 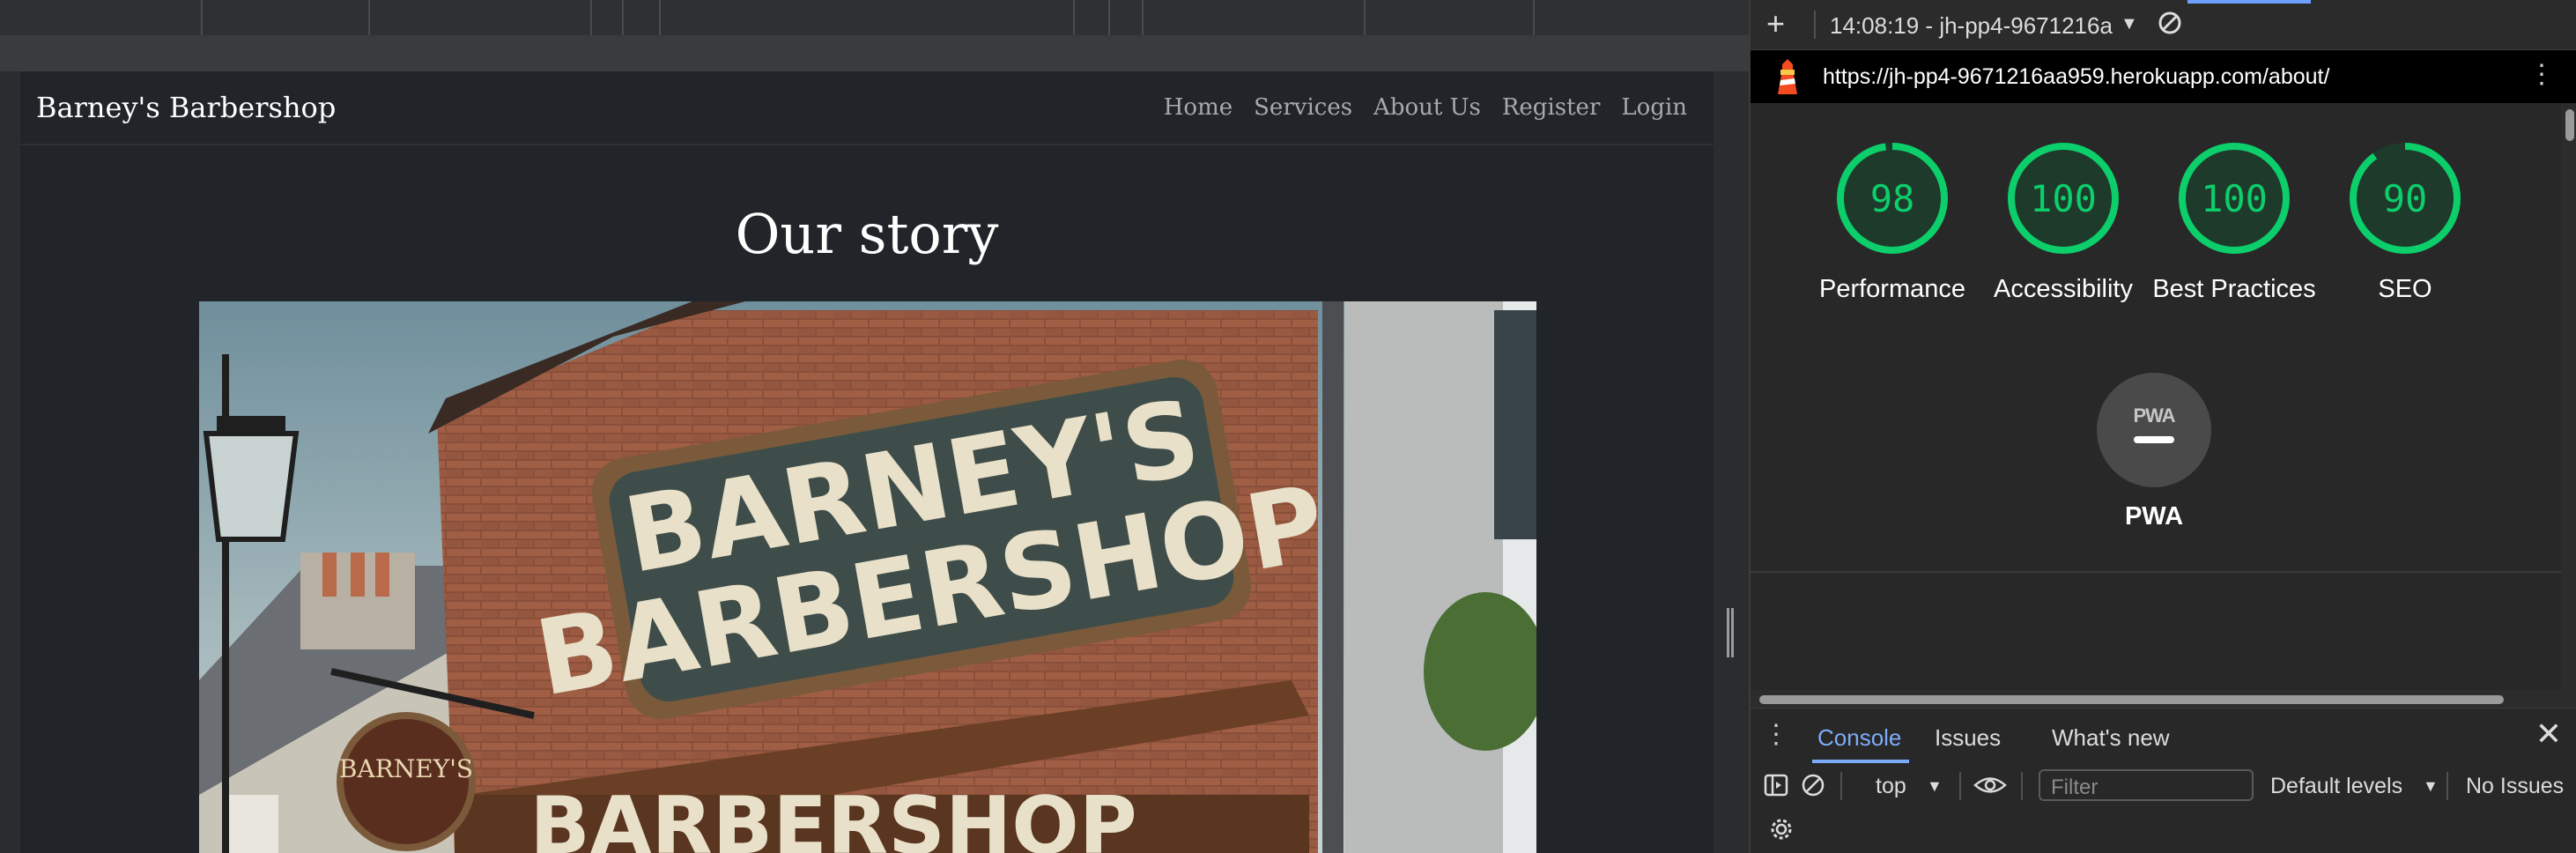 I want to click on issues-count: No Issues, so click(x=2515, y=787).